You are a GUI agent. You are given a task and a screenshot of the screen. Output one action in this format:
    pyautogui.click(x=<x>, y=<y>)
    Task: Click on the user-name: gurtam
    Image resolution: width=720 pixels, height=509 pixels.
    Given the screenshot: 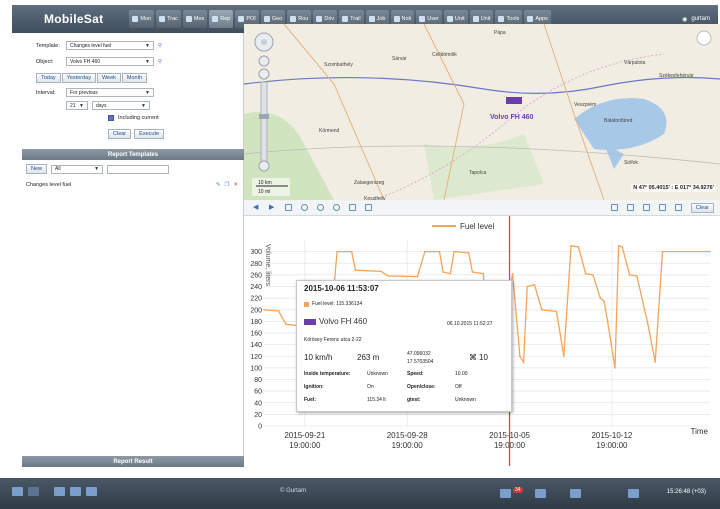 What is the action you would take?
    pyautogui.click(x=700, y=19)
    